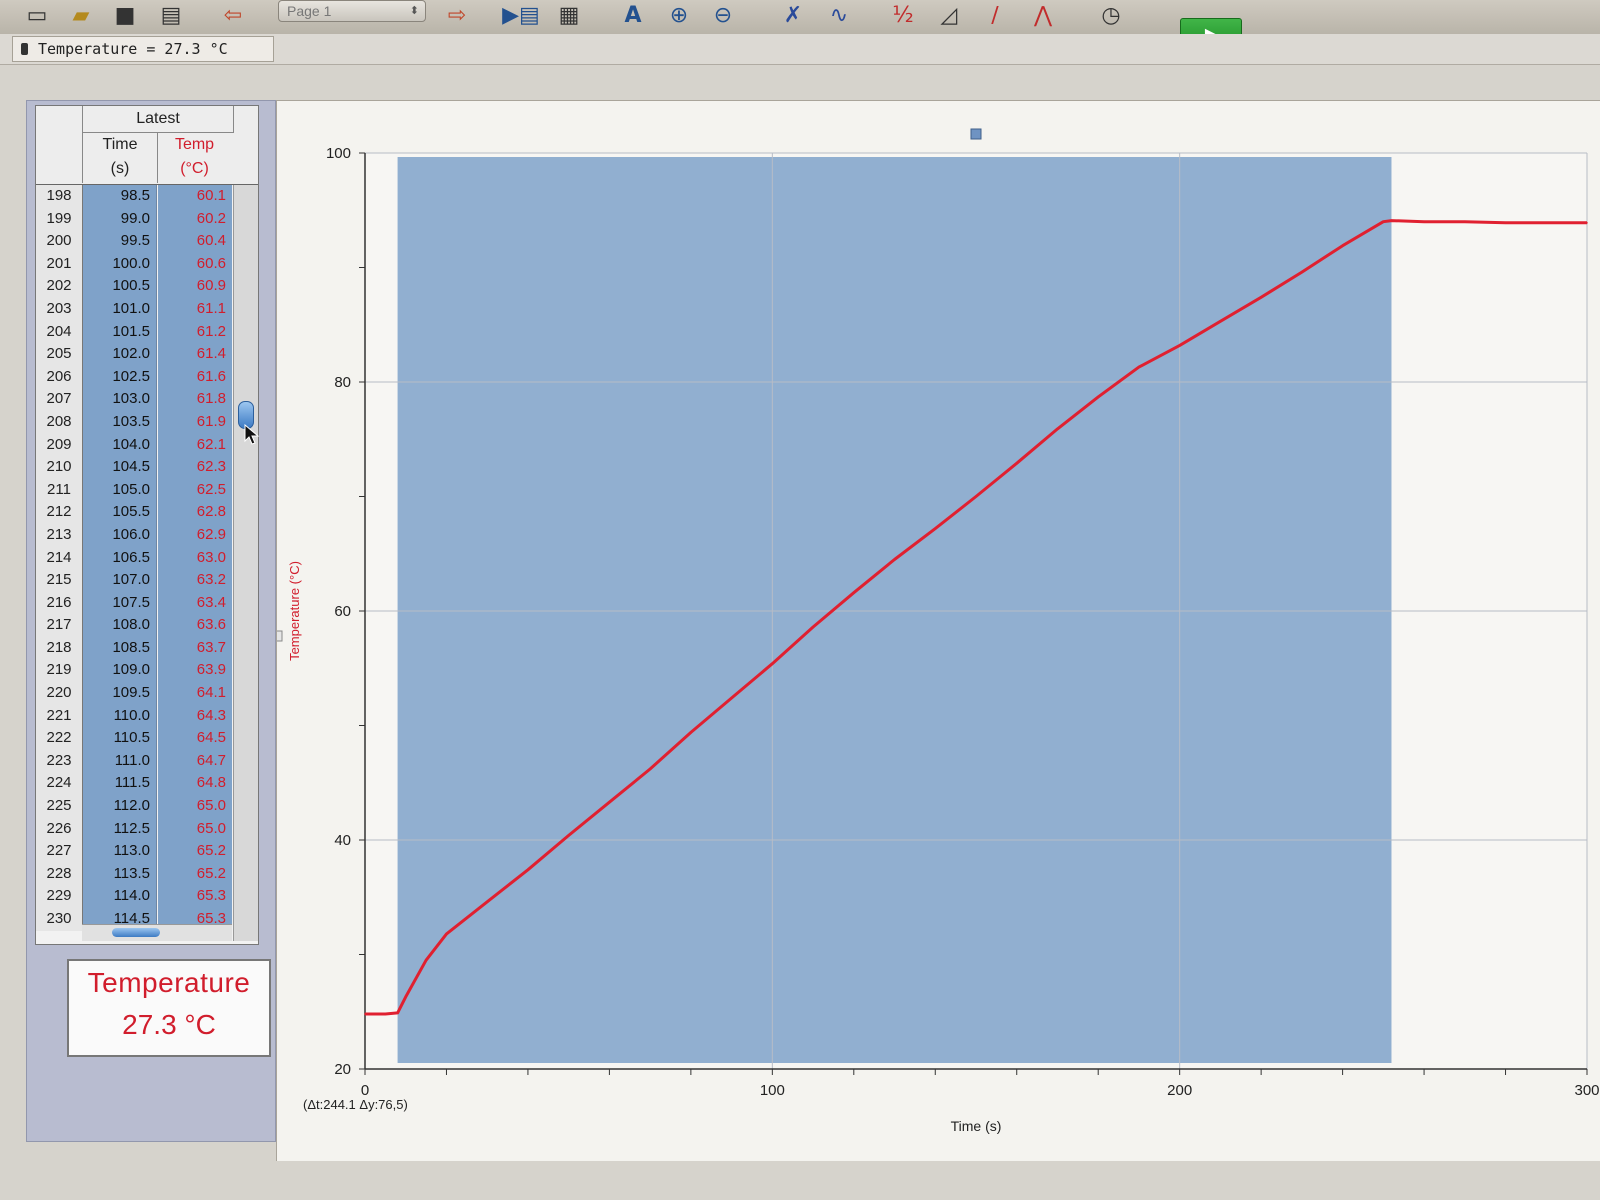  I want to click on time-cell: 106.0, so click(120, 535).